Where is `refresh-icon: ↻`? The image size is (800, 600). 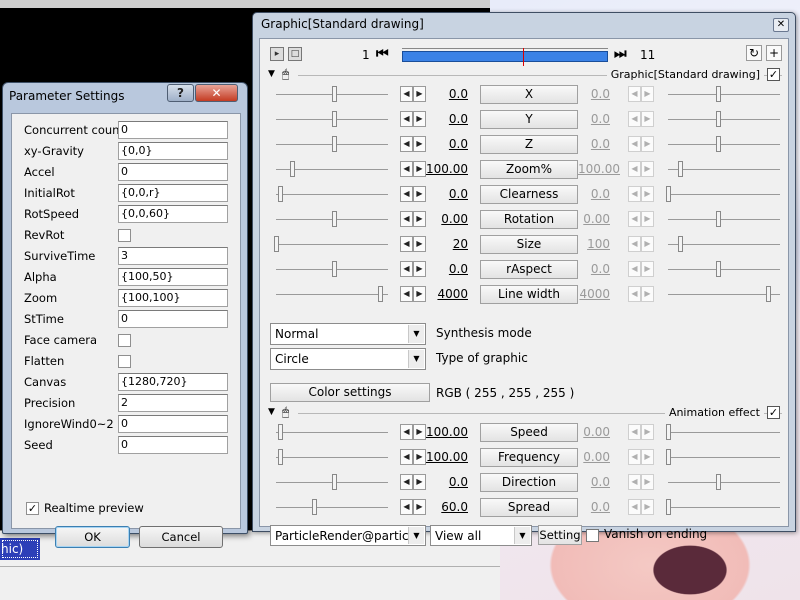
refresh-icon: ↻ is located at coordinates (754, 53).